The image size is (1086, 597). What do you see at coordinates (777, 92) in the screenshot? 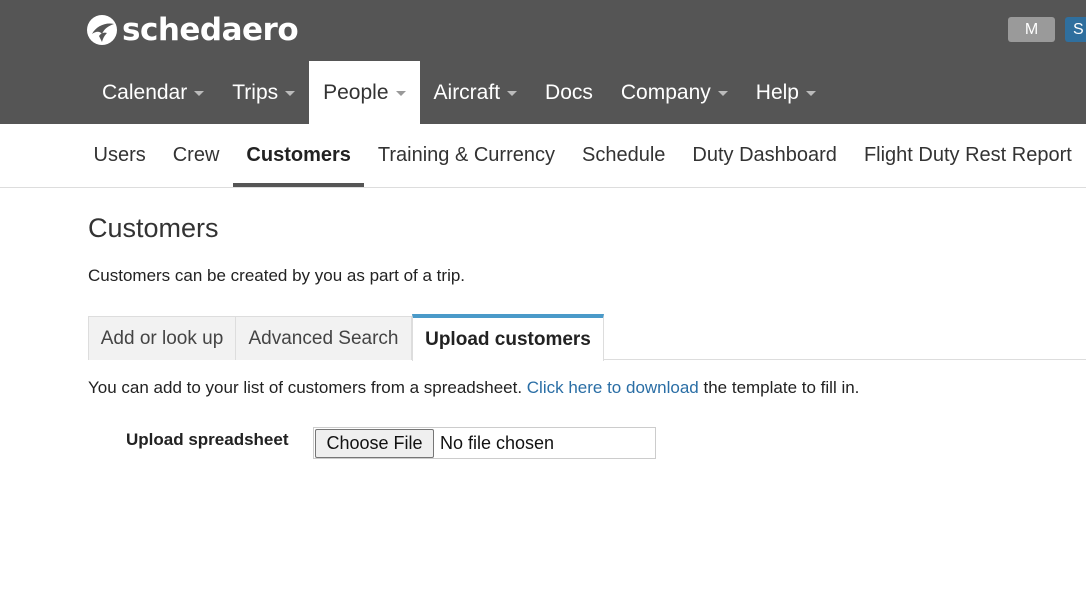
I see `main-nav-label: Help` at bounding box center [777, 92].